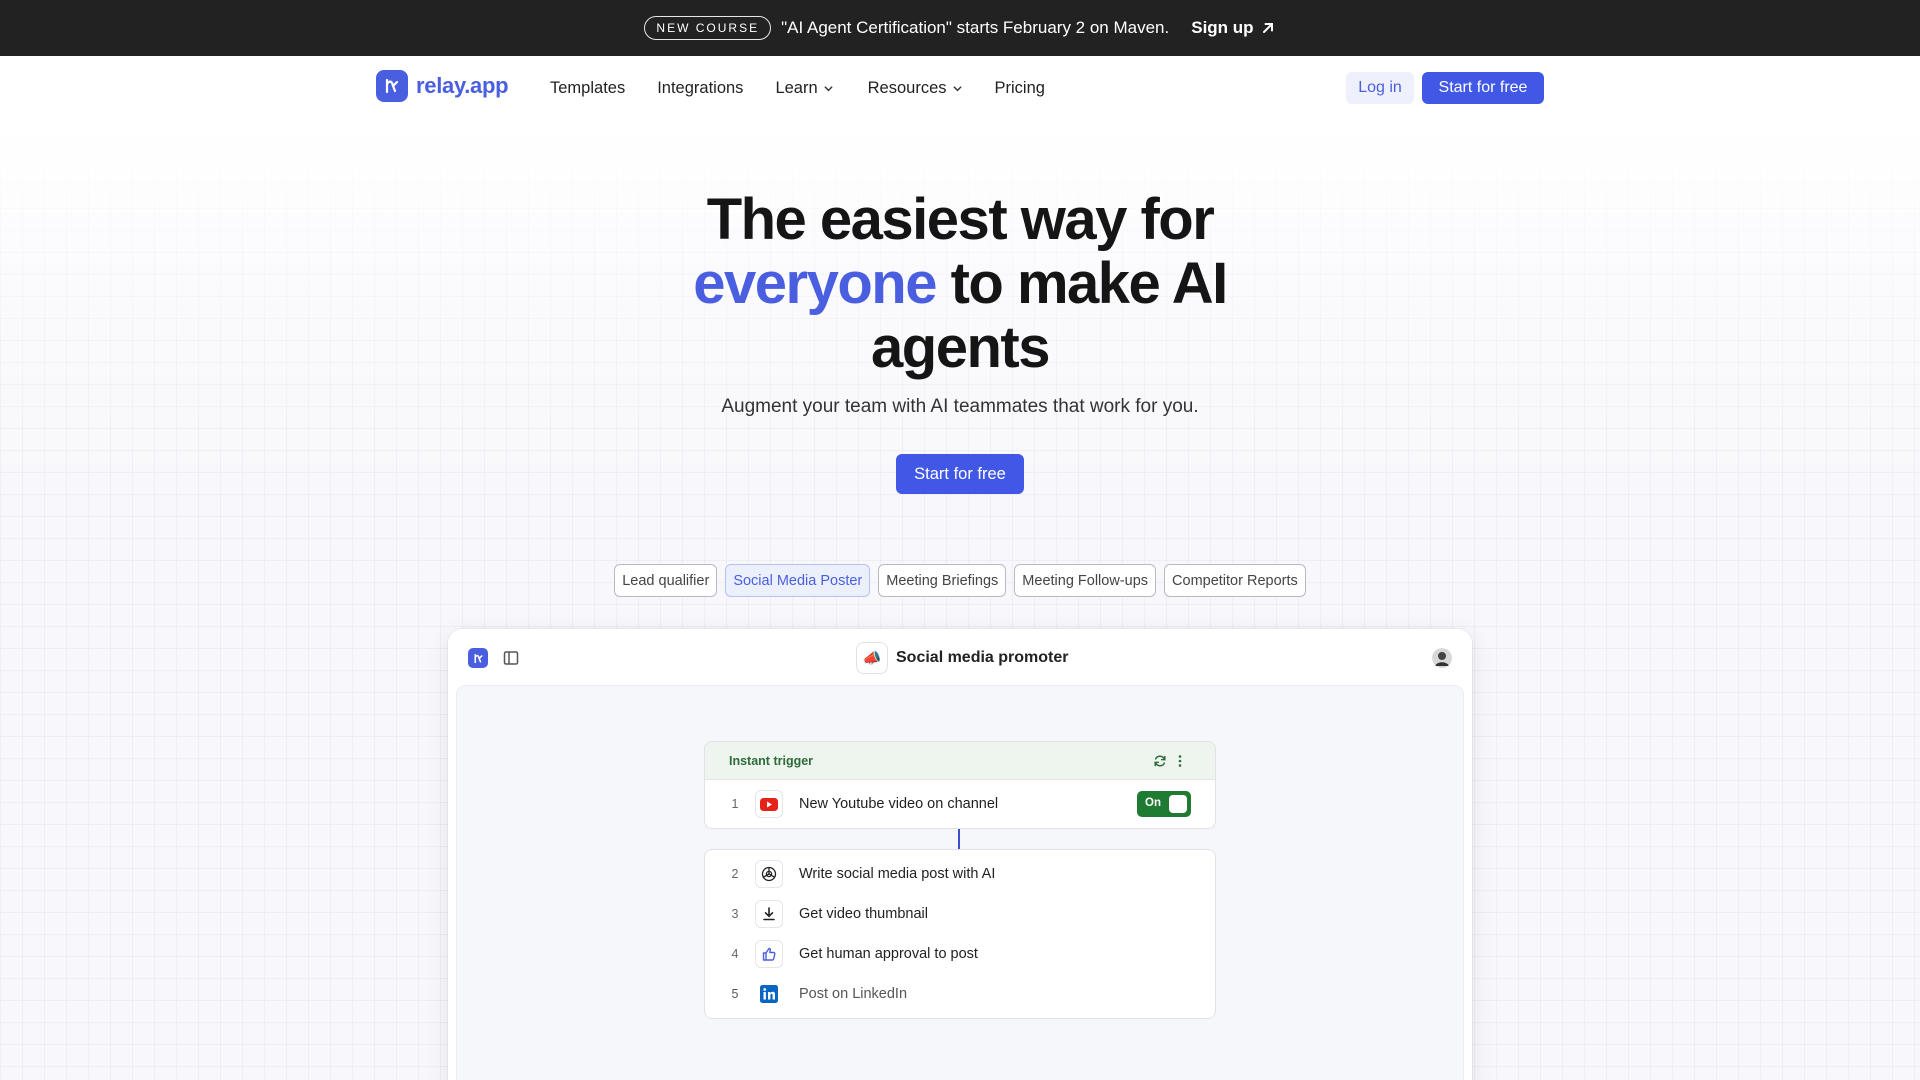  What do you see at coordinates (960, 994) in the screenshot?
I see `workflow-step: 5 Post on LinkedIn` at bounding box center [960, 994].